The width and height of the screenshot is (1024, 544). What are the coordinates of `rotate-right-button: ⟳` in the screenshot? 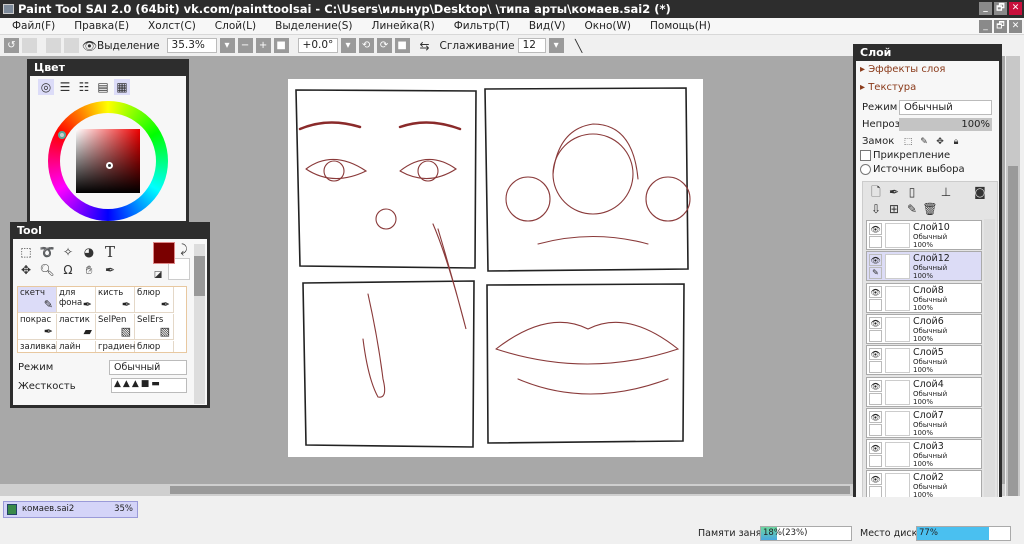 It's located at (384, 45).